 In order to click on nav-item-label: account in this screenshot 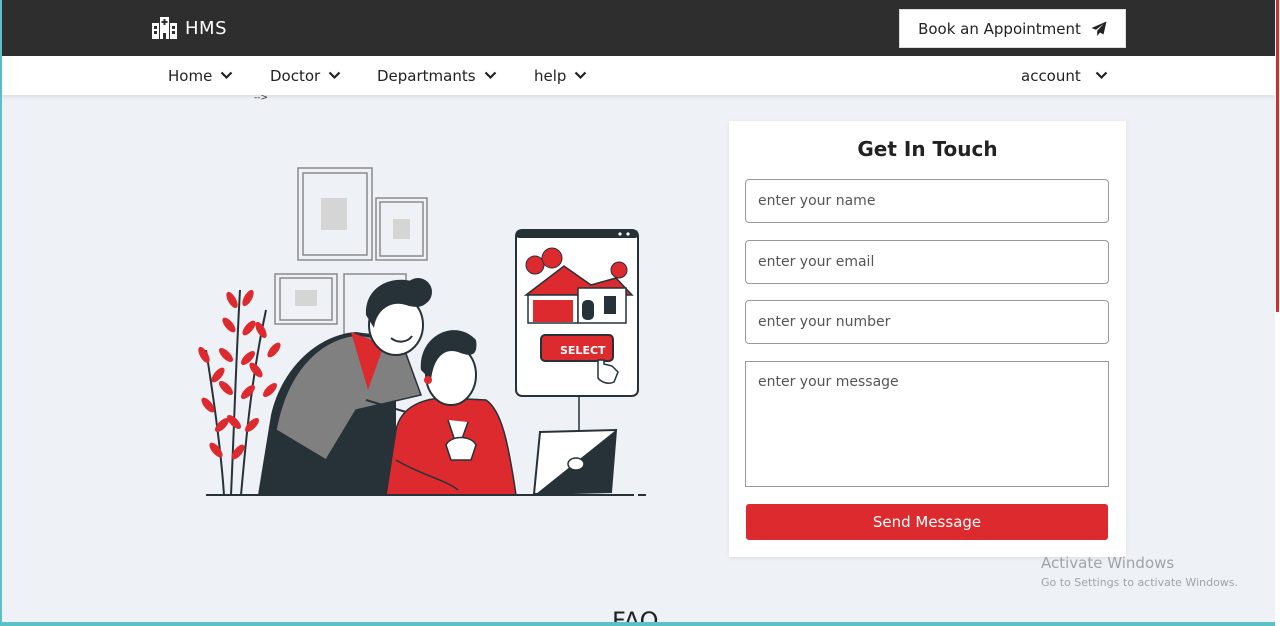, I will do `click(1051, 75)`.